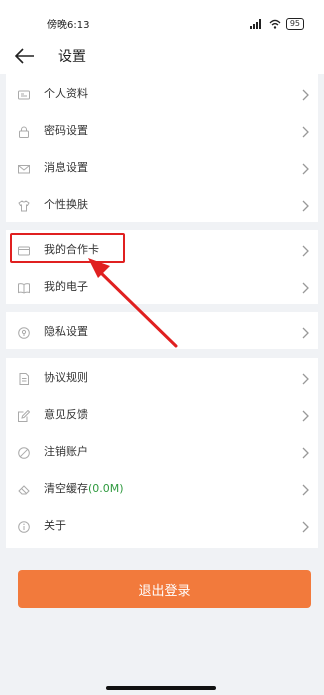 The width and height of the screenshot is (324, 695). Describe the element at coordinates (24, 525) in the screenshot. I see `info-icon` at that location.